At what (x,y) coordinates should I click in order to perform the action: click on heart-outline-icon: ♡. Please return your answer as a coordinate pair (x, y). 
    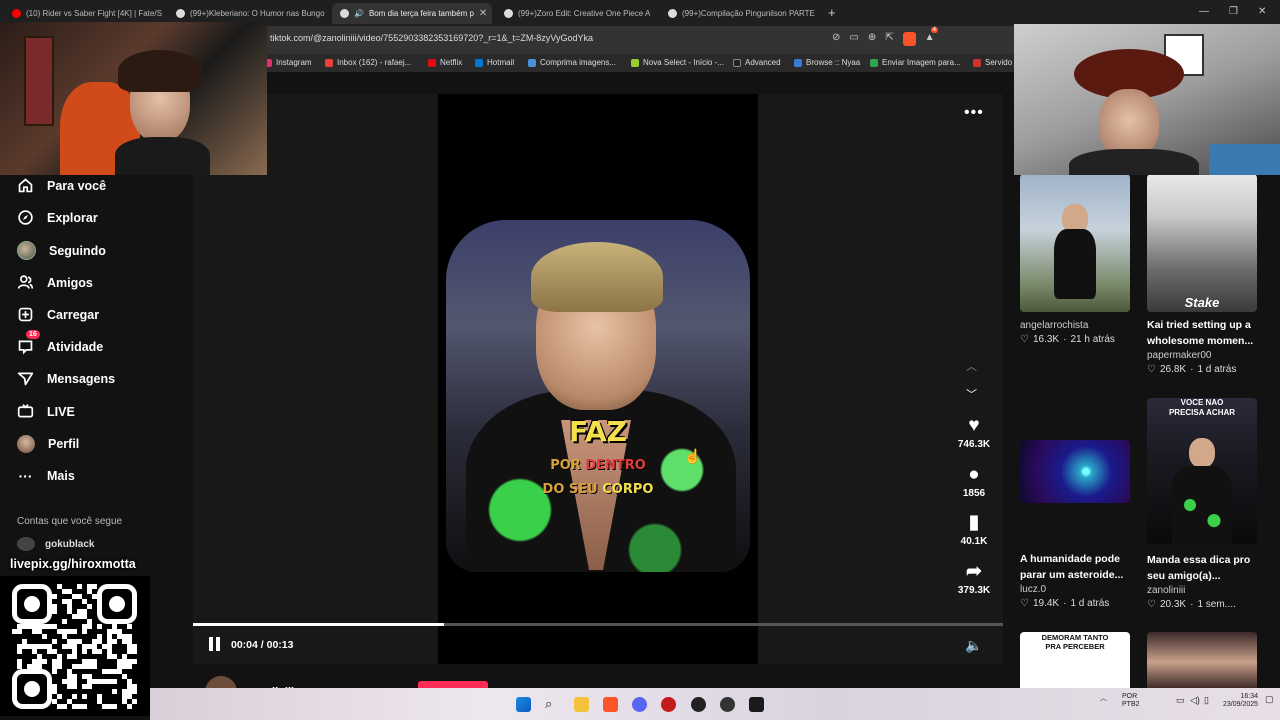
    Looking at the image, I should click on (1151, 604).